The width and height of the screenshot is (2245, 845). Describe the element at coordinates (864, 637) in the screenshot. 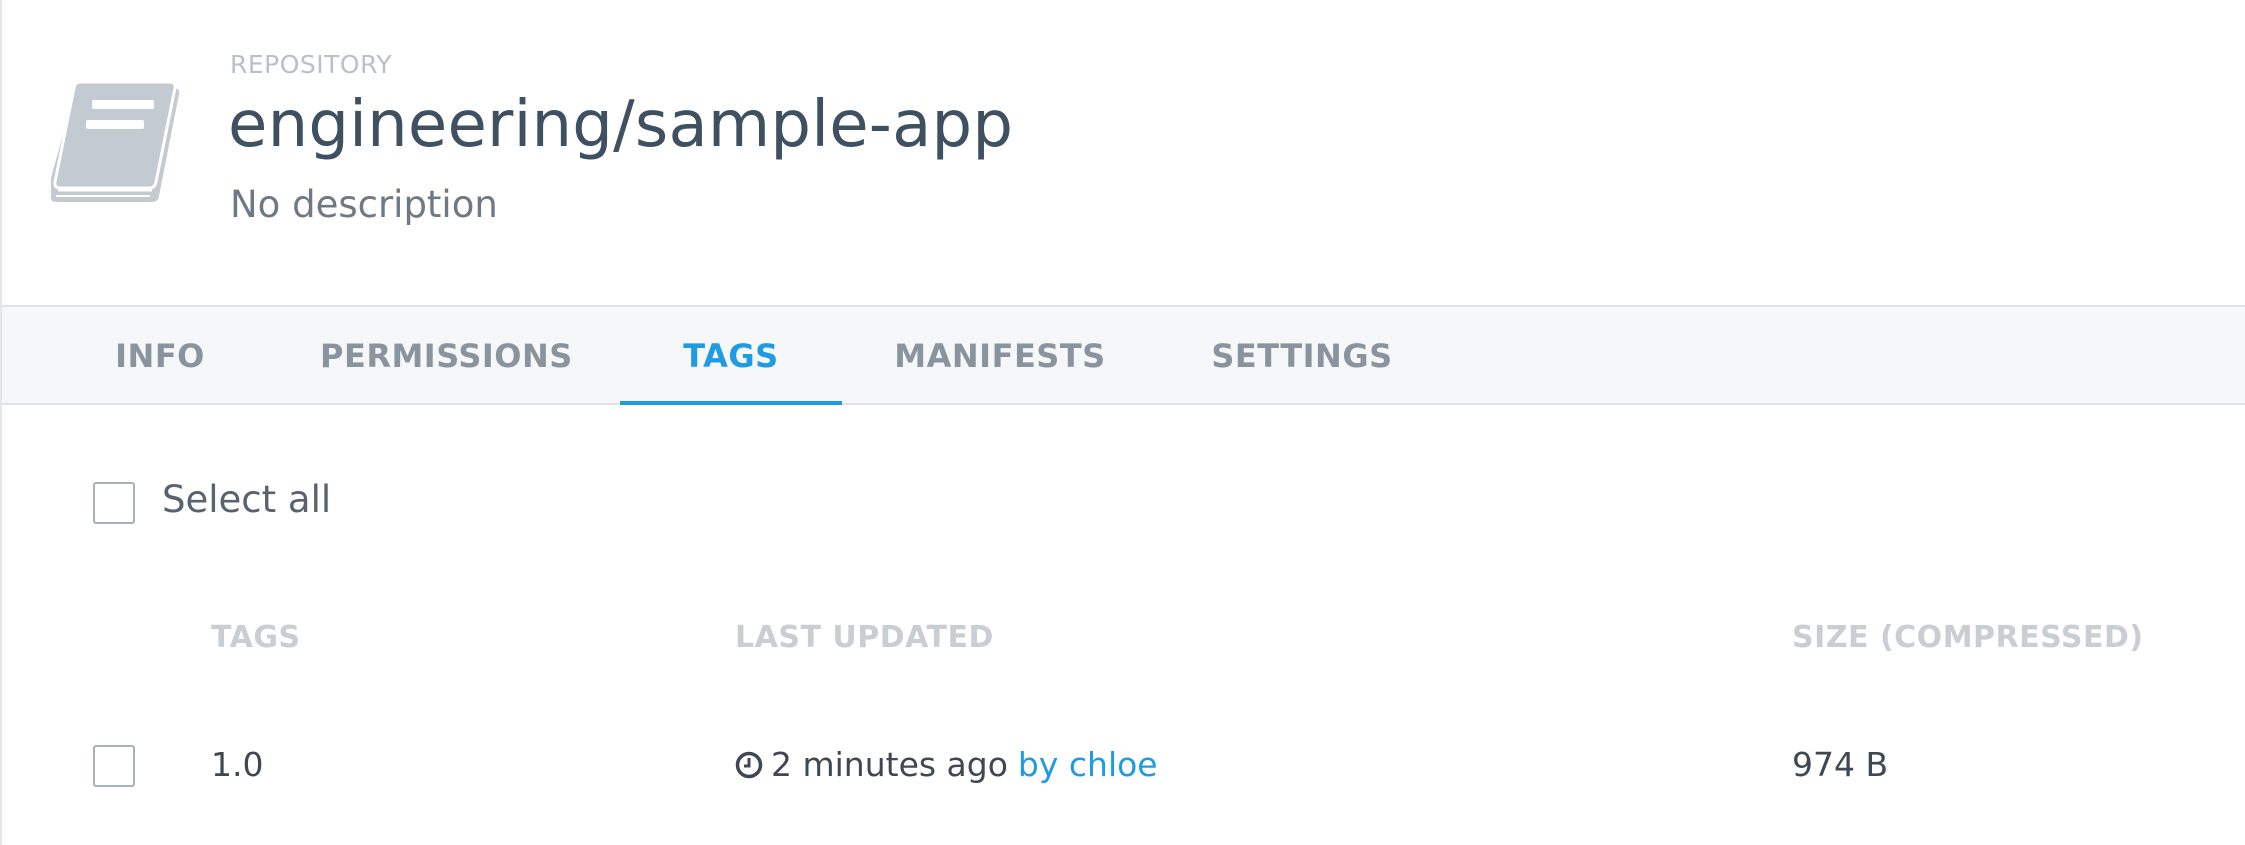

I see `column-header-last-updated: LAST UPDATED` at that location.